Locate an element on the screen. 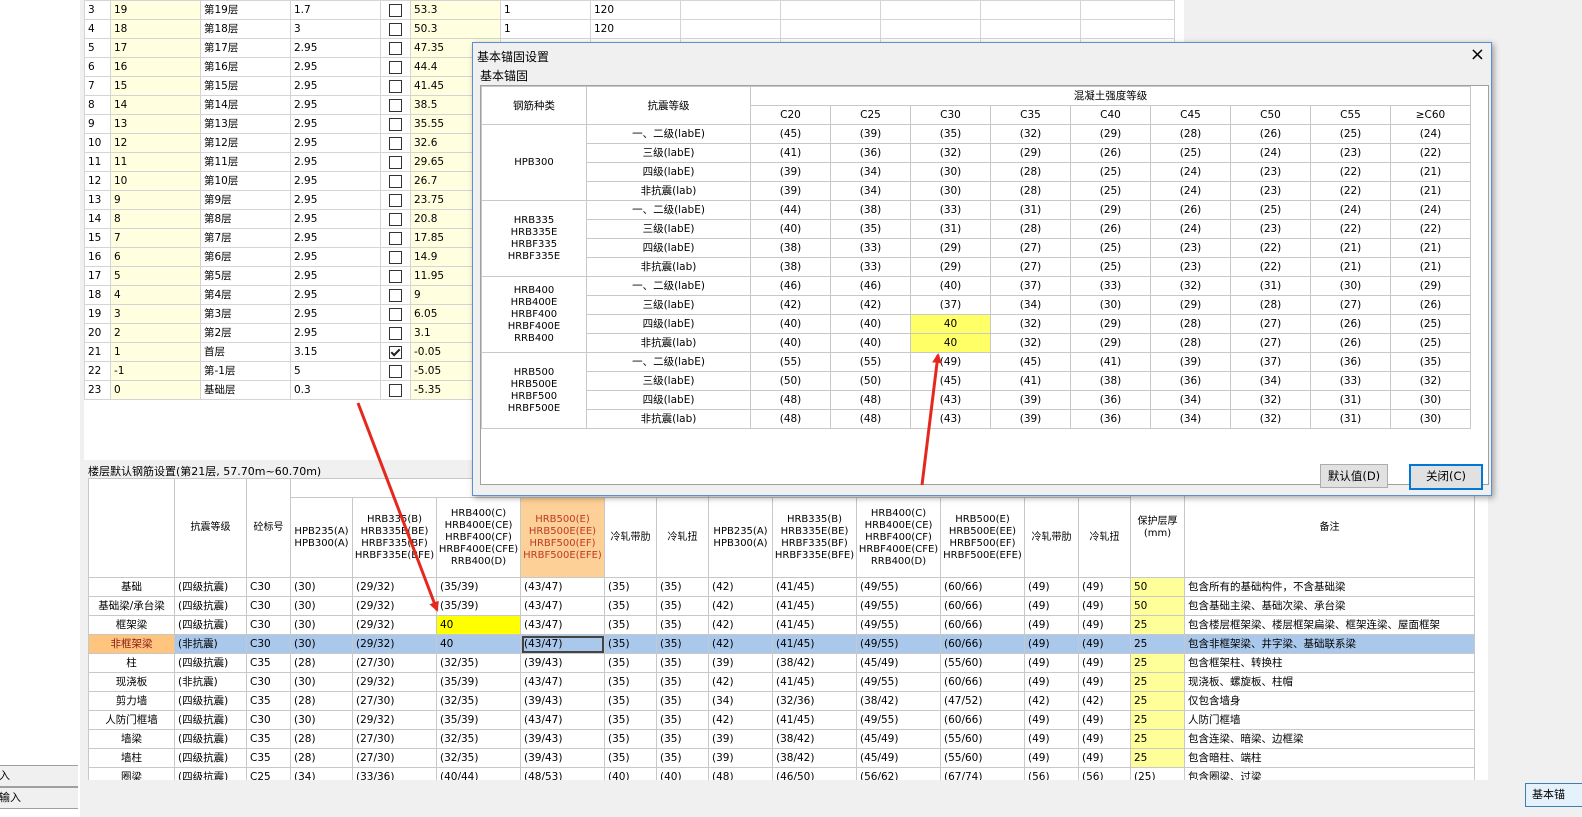 Image resolution: width=1582 pixels, height=817 pixels. floor-code-cell: 1 is located at coordinates (155, 352).